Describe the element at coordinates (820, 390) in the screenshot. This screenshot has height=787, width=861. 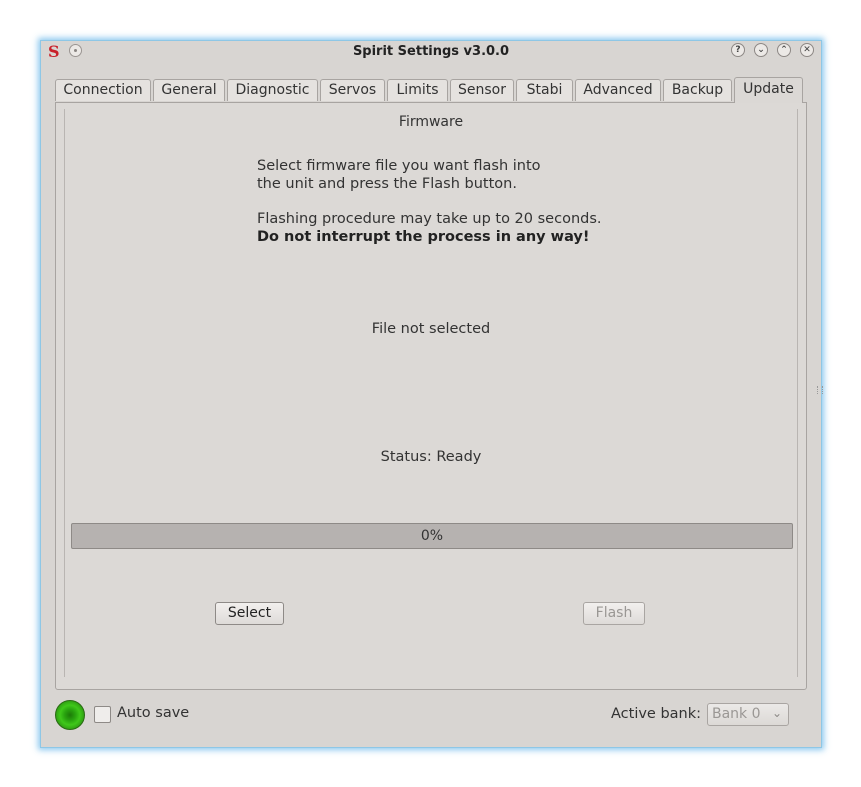
I see `resize-grip` at that location.